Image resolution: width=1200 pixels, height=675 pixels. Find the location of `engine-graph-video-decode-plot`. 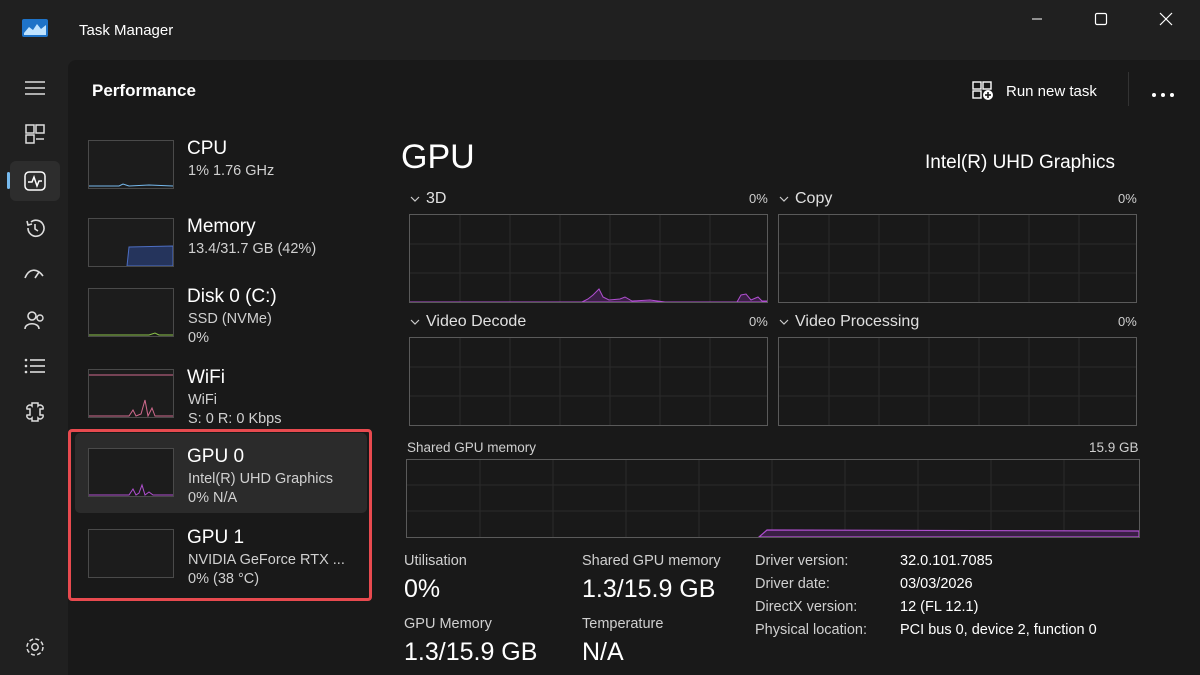

engine-graph-video-decode-plot is located at coordinates (588, 381).